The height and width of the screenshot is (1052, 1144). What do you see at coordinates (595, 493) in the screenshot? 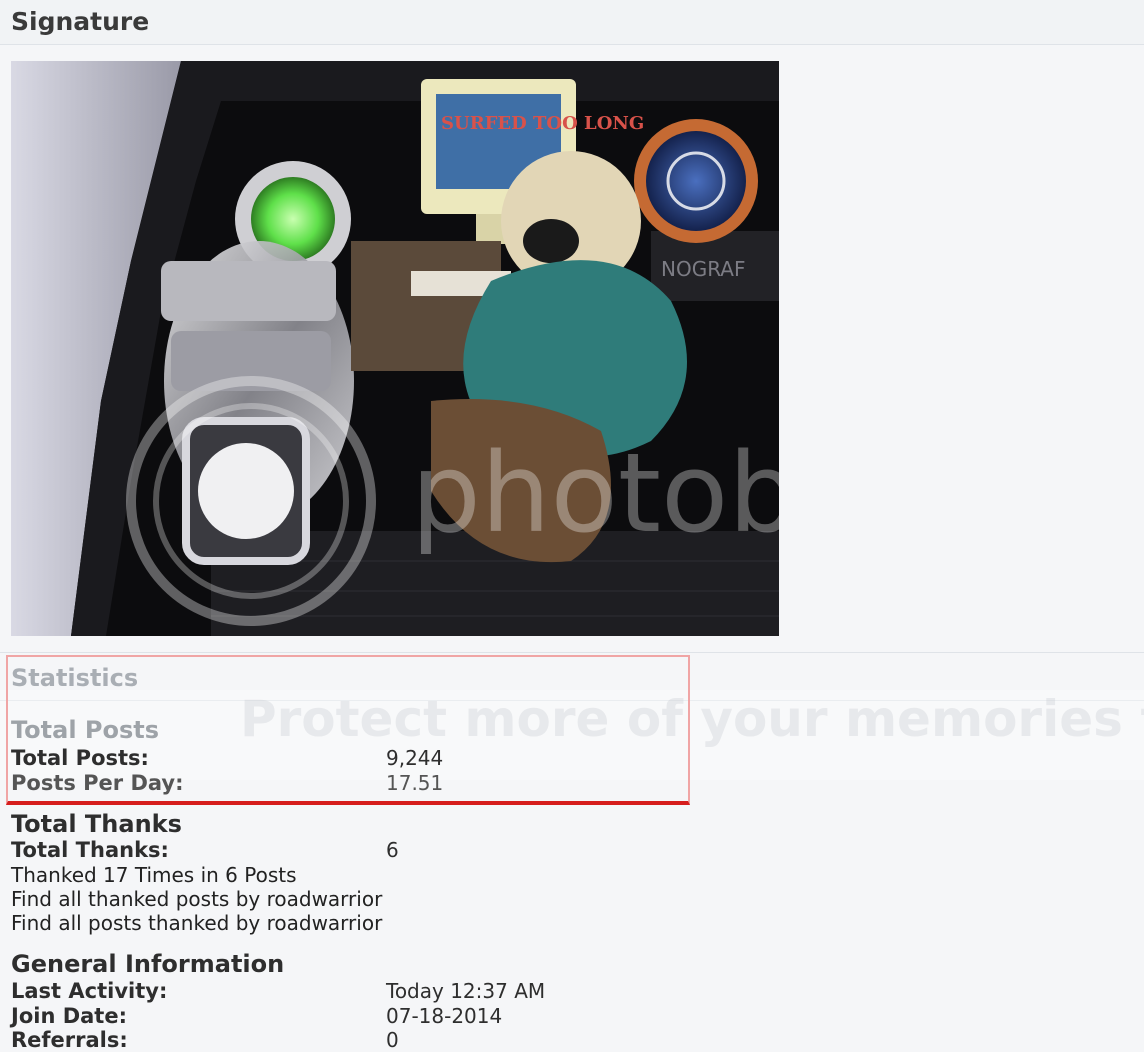
I see `svg-text: photobucket` at bounding box center [595, 493].